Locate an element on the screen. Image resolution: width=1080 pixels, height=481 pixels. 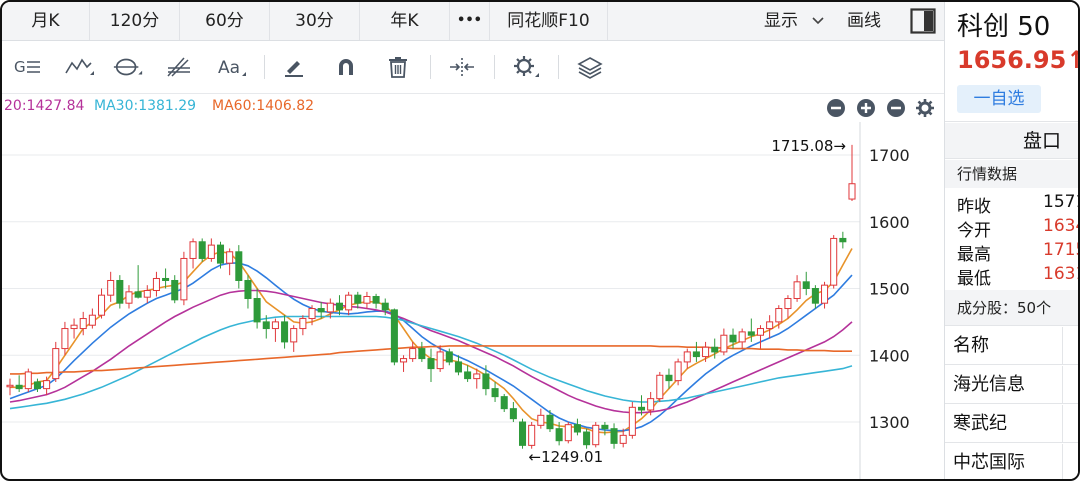
current-price-row: 1656.95↑ is located at coordinates (1017, 60).